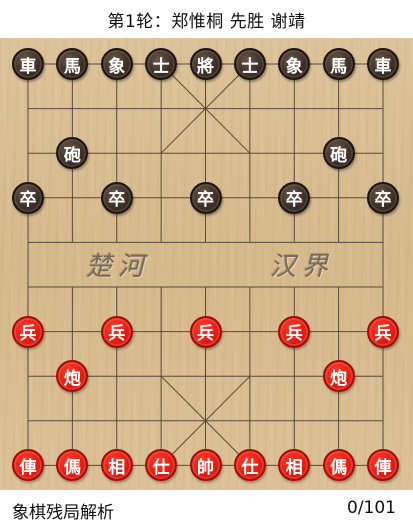  I want to click on black-piece: 馬, so click(338, 64).